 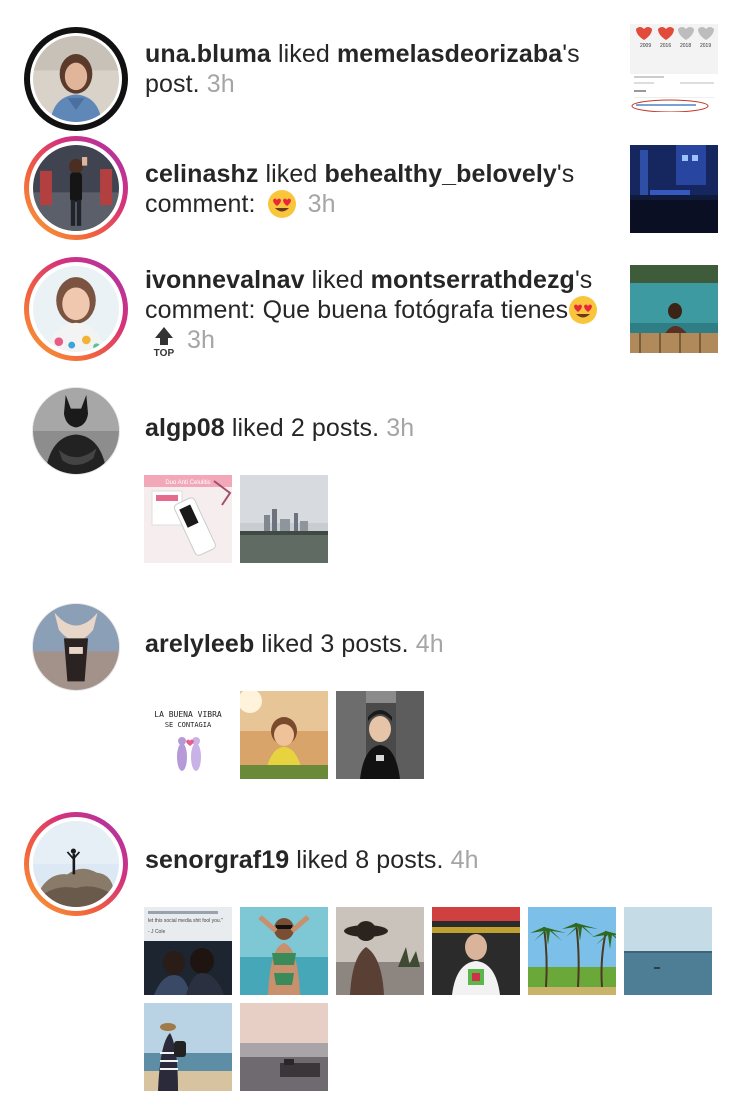 I want to click on username-link: algp08, so click(x=185, y=428).